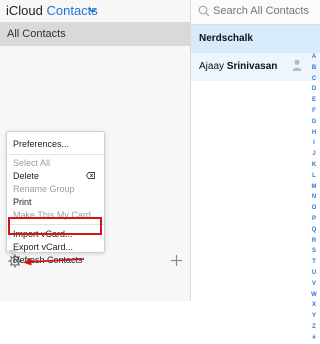 The image size is (320, 344). I want to click on alphabet-letter: U, so click(314, 273).